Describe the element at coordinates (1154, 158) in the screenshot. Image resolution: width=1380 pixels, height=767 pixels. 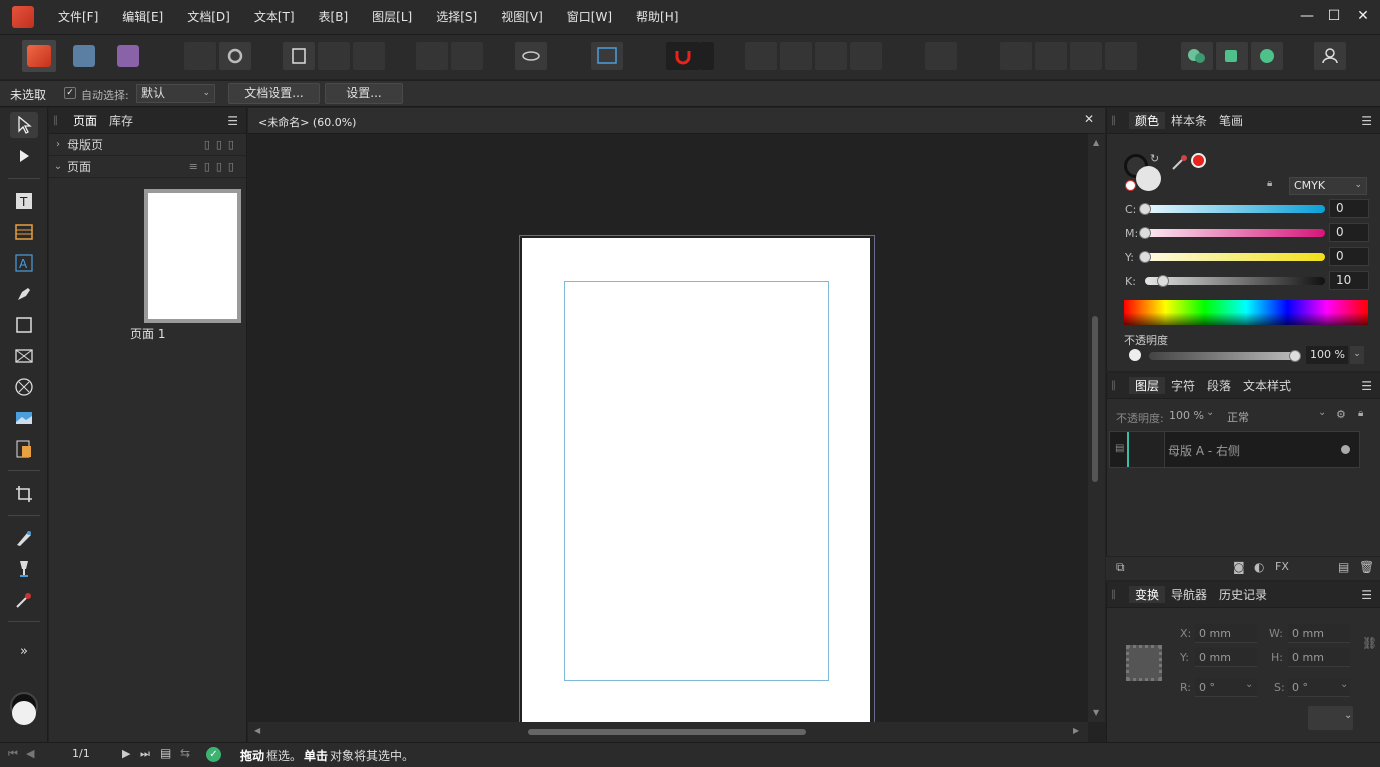
I see `swap-colors-icon: ↻` at that location.